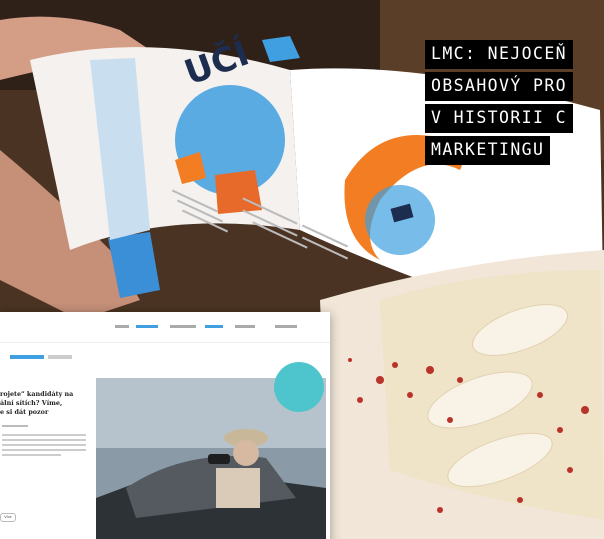 Image resolution: width=604 pixels, height=539 pixels. I want to click on nav-item-active, so click(147, 326).